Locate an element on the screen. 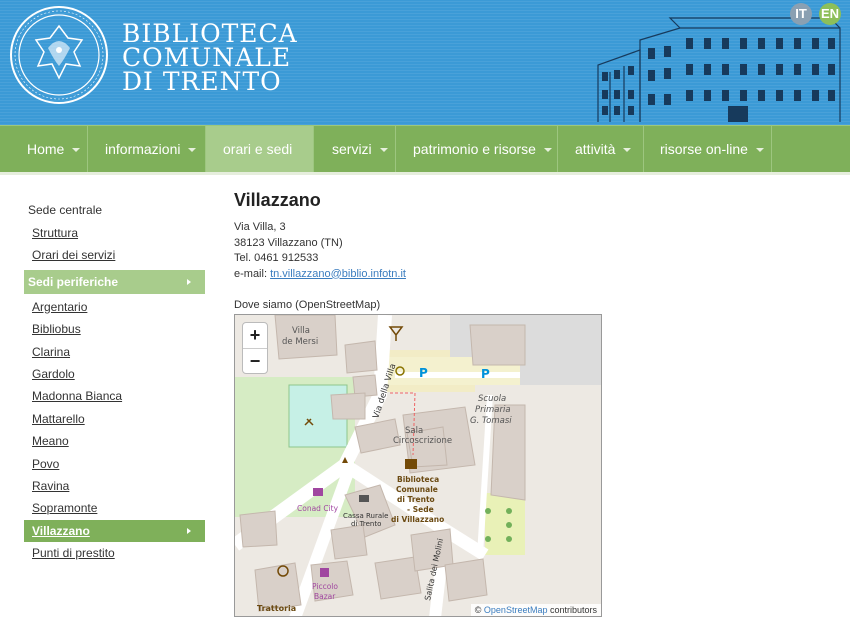  sidebar-item-villazzano-label: Villazzano is located at coordinates (61, 530).